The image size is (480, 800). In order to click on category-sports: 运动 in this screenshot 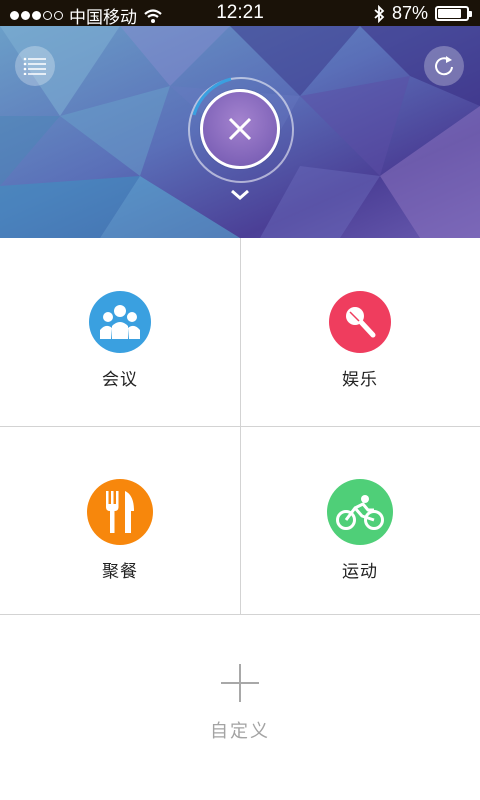, I will do `click(360, 520)`.